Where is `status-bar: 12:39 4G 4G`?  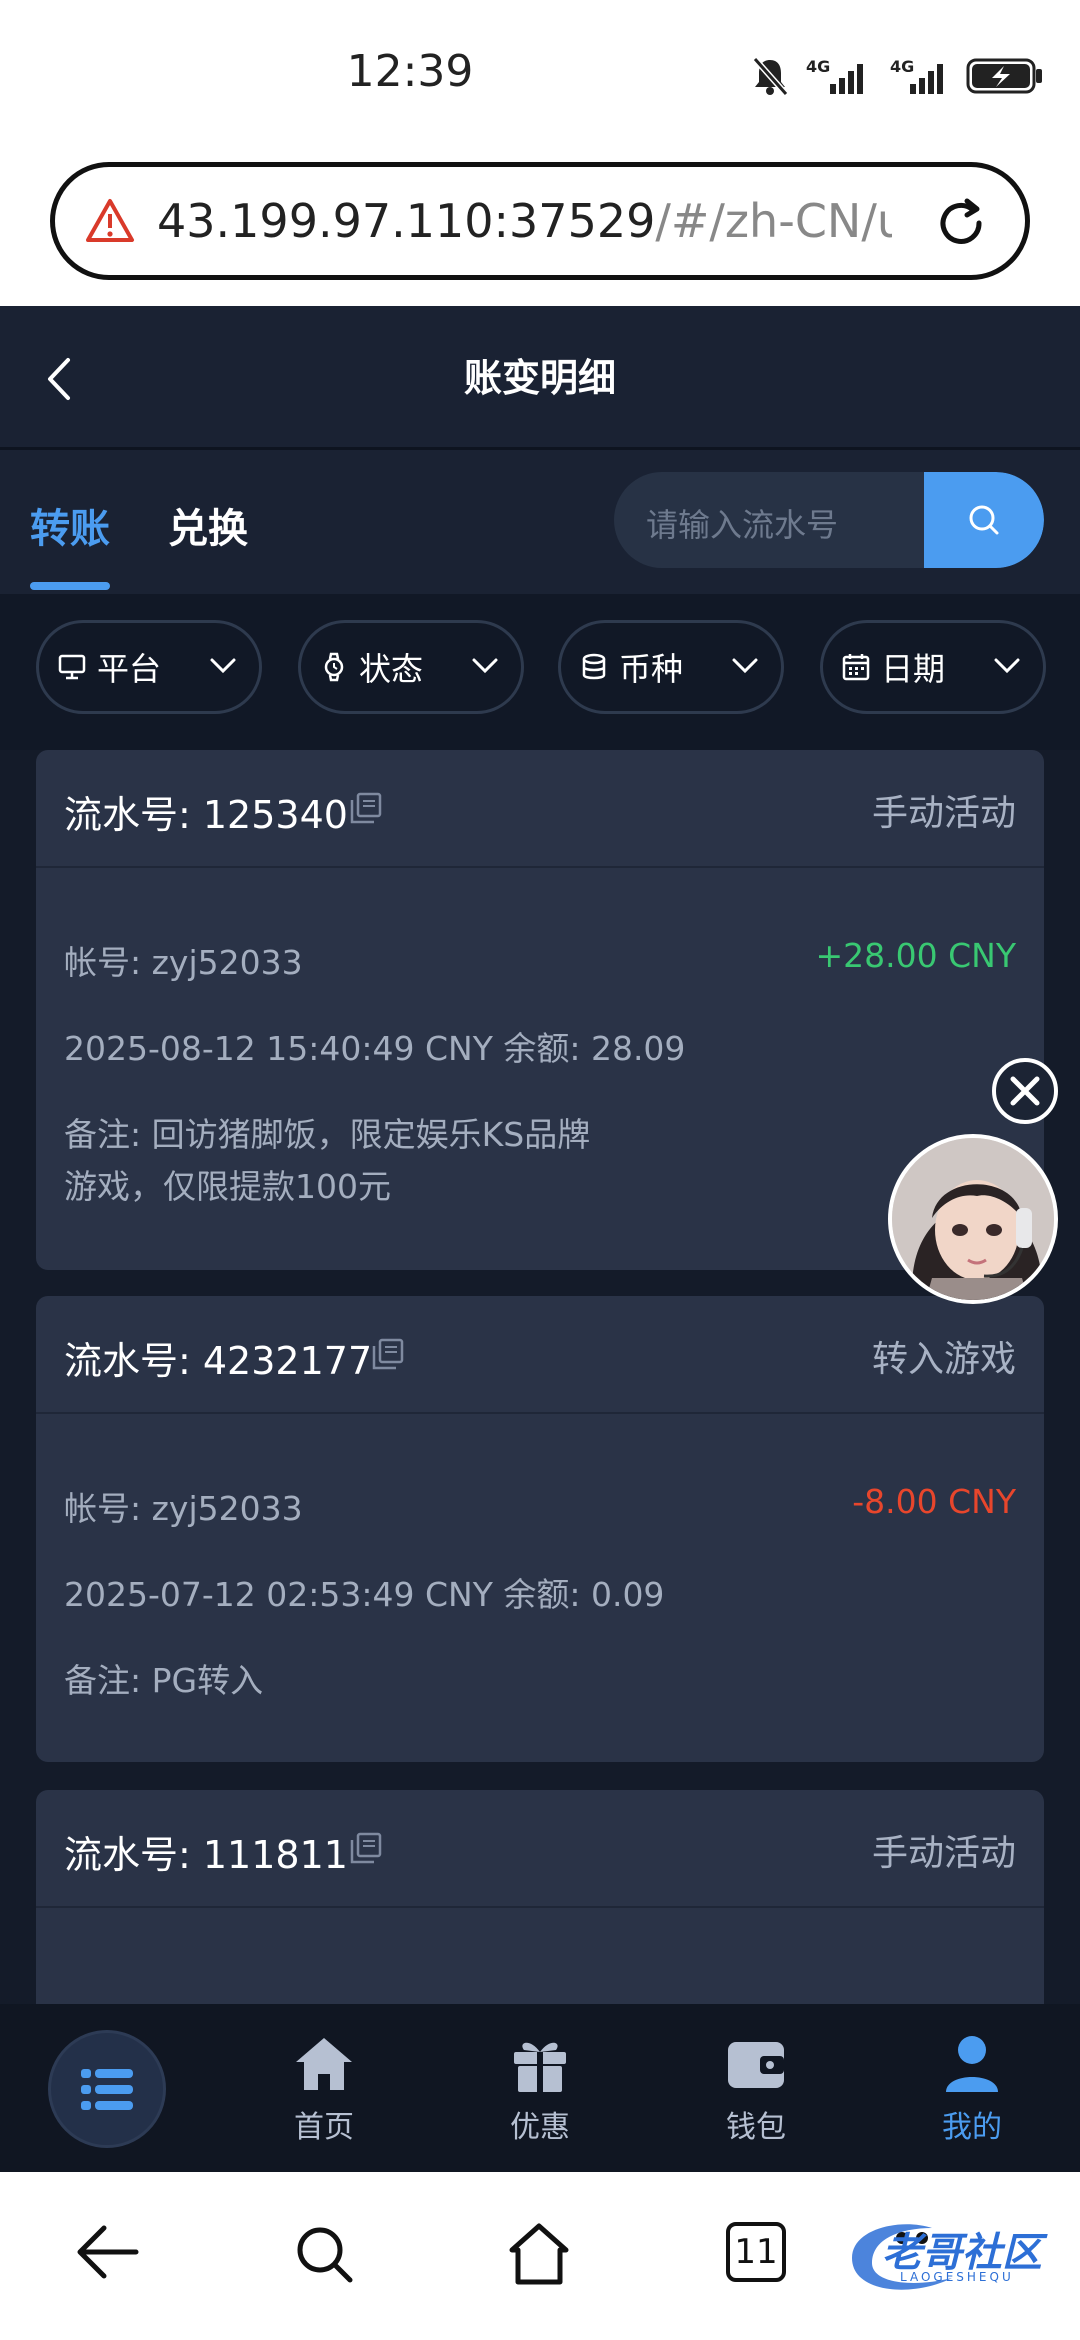 status-bar: 12:39 4G 4G is located at coordinates (540, 75).